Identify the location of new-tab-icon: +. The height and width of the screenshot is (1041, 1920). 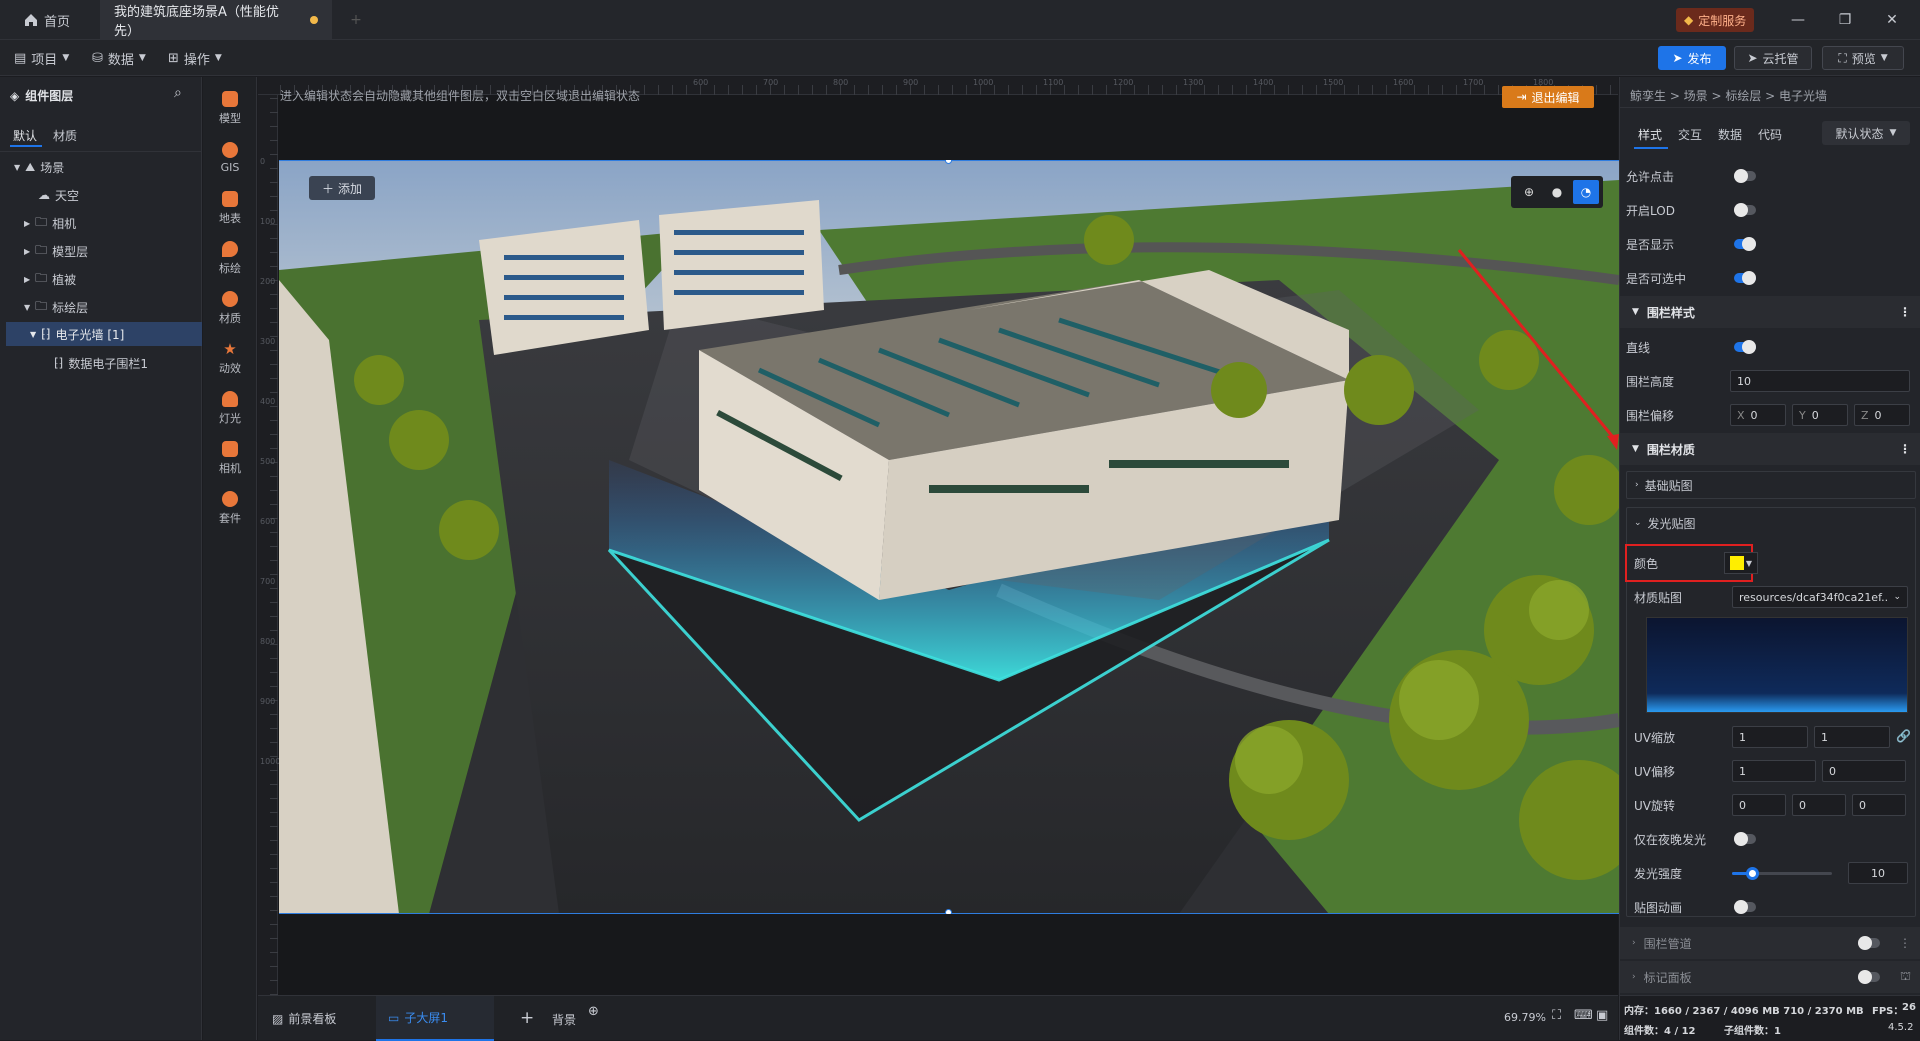
(356, 20).